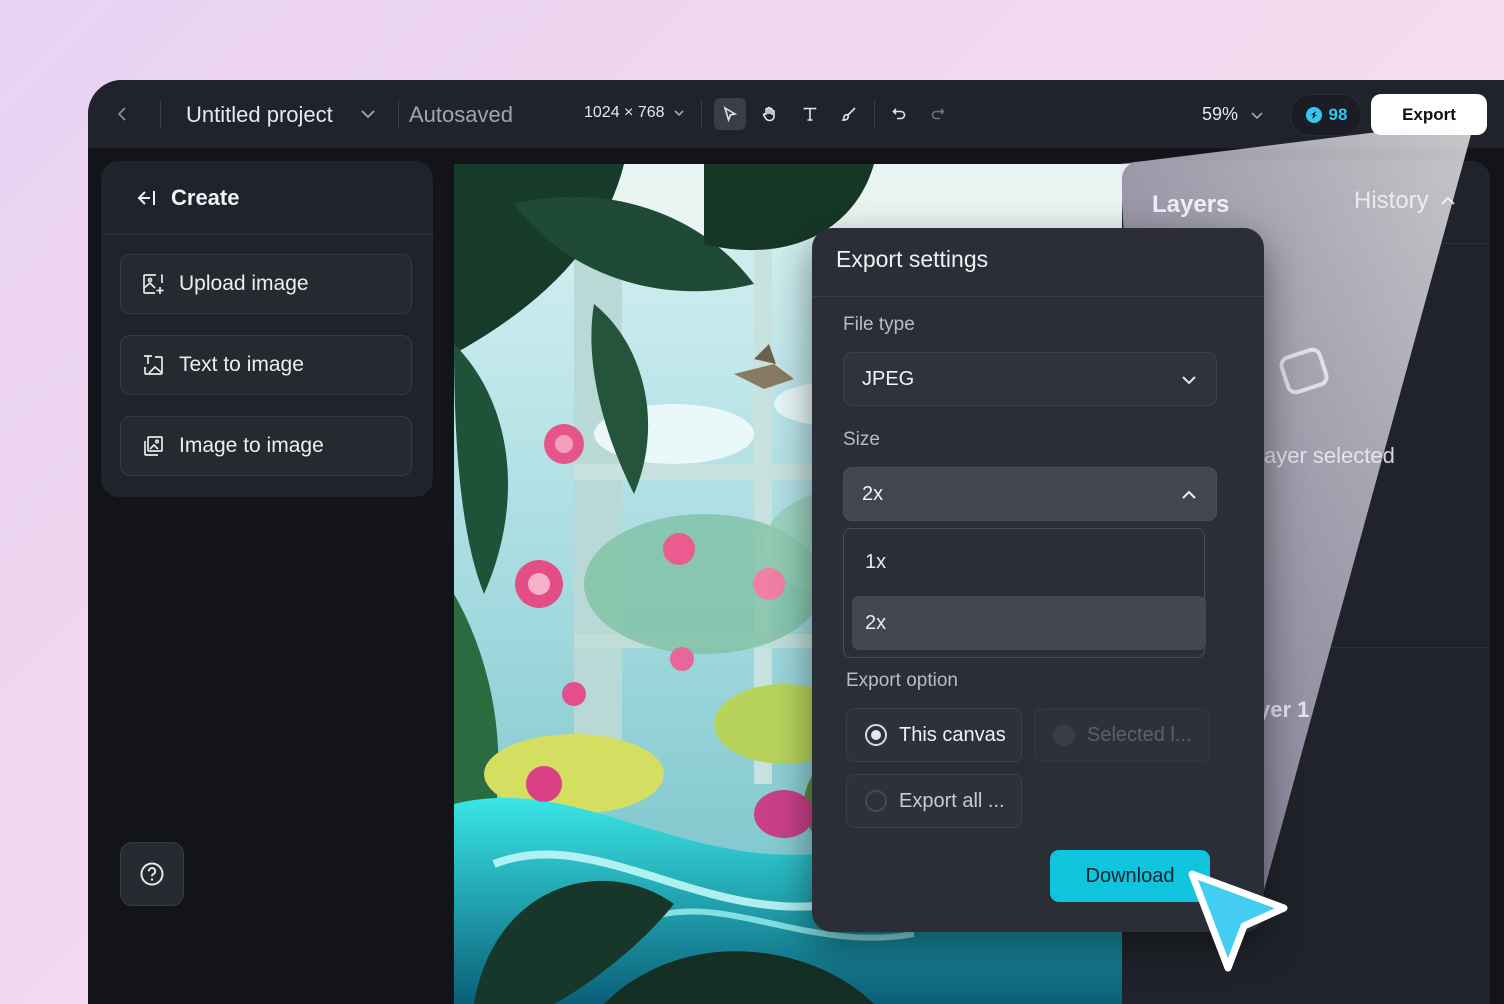 This screenshot has width=1504, height=1004. What do you see at coordinates (251, 445) in the screenshot?
I see `image-to-image-label: Image to image` at bounding box center [251, 445].